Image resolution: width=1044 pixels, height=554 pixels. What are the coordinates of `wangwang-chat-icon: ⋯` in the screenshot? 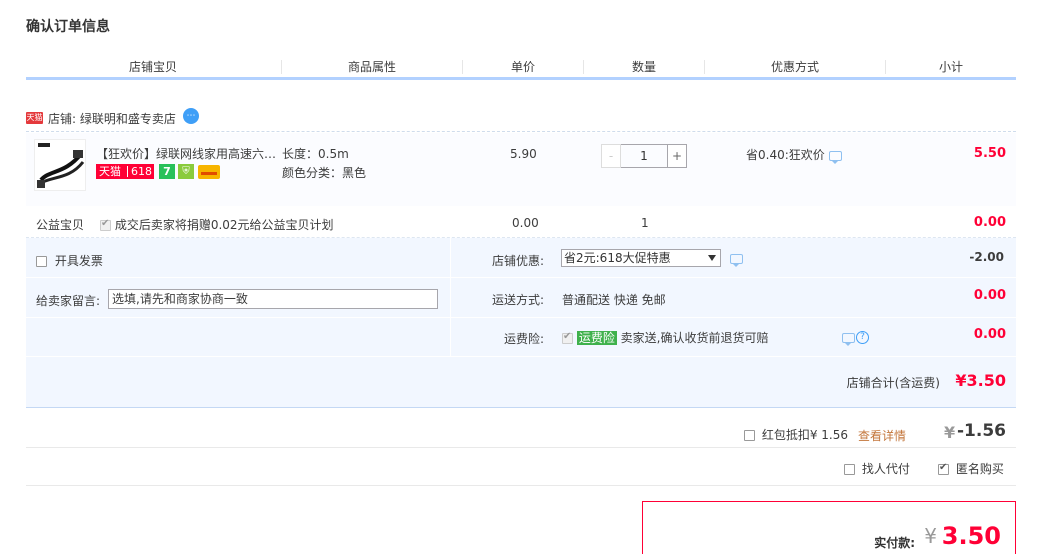 It's located at (191, 116).